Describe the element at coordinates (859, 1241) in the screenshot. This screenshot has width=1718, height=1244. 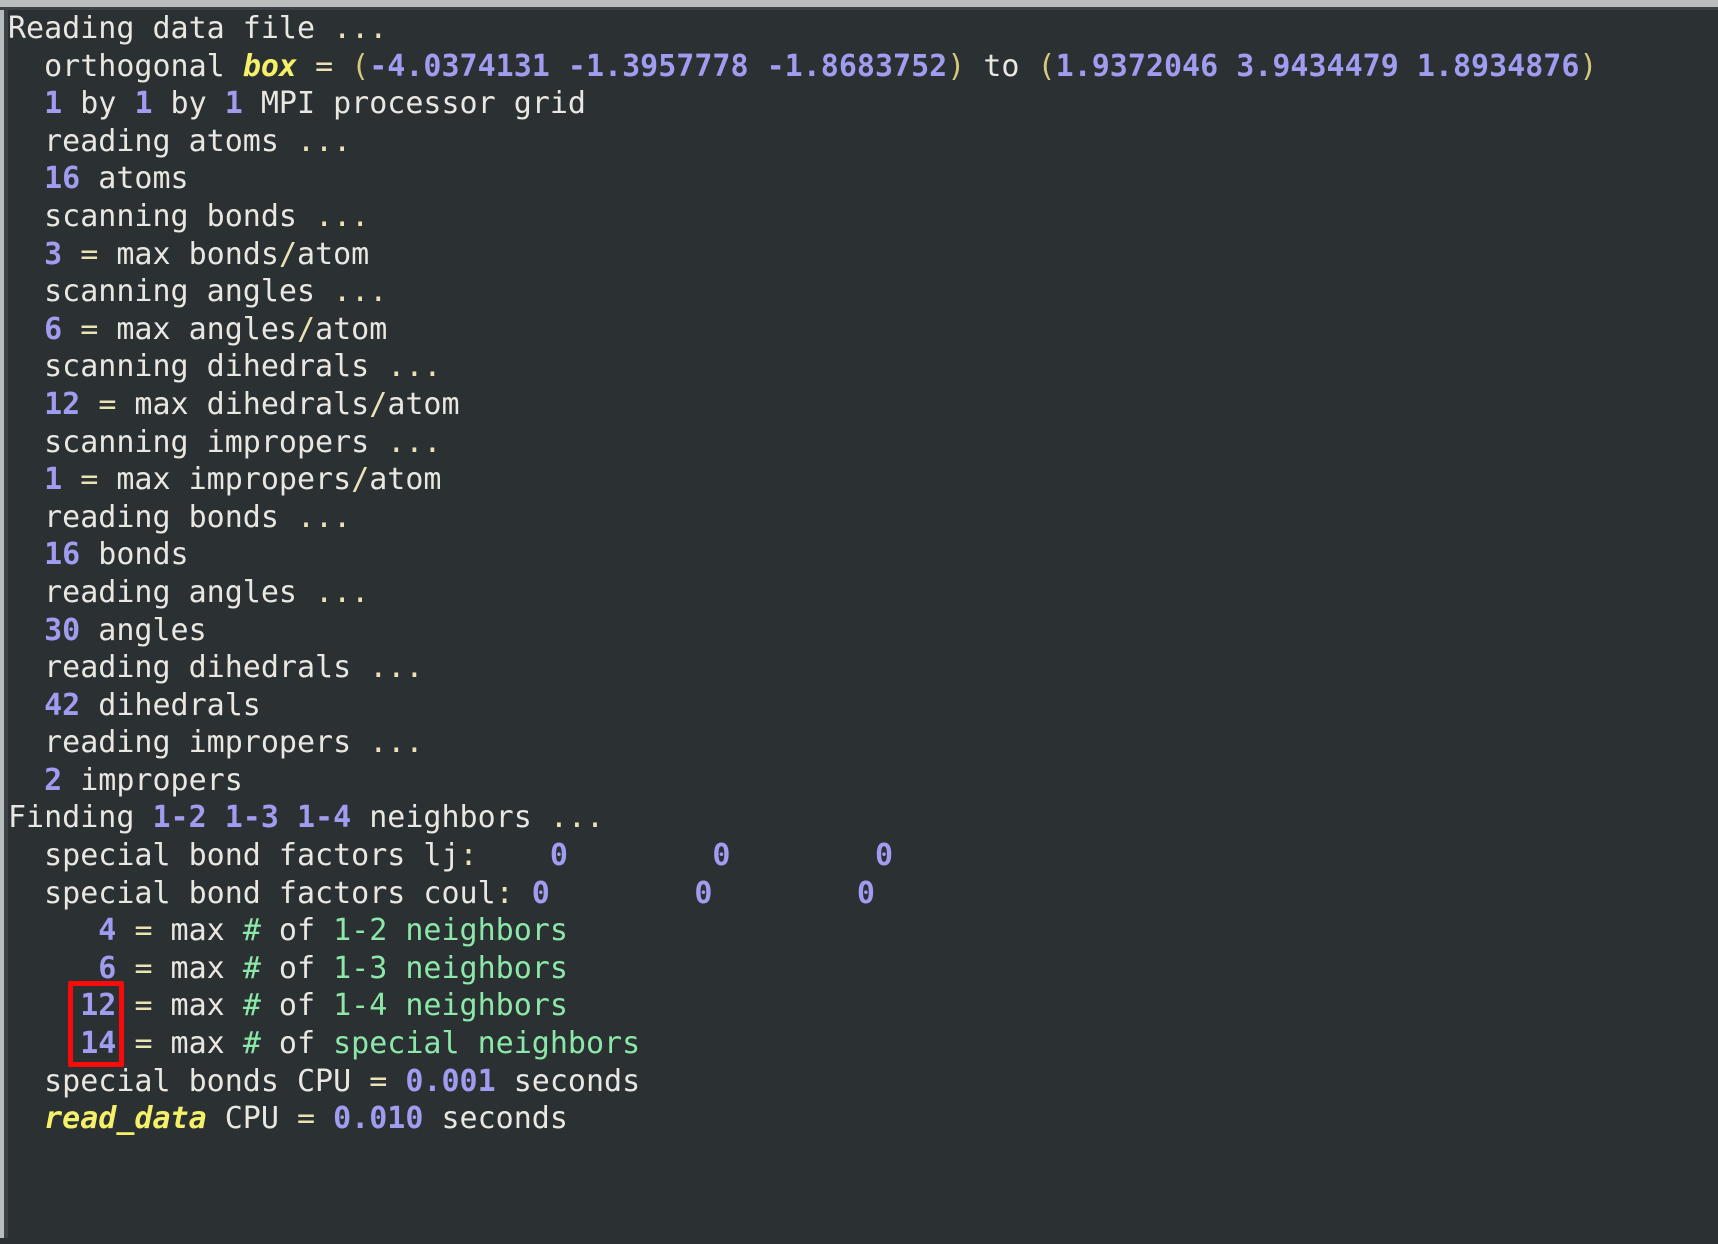
I see `window-bottom-rail` at that location.